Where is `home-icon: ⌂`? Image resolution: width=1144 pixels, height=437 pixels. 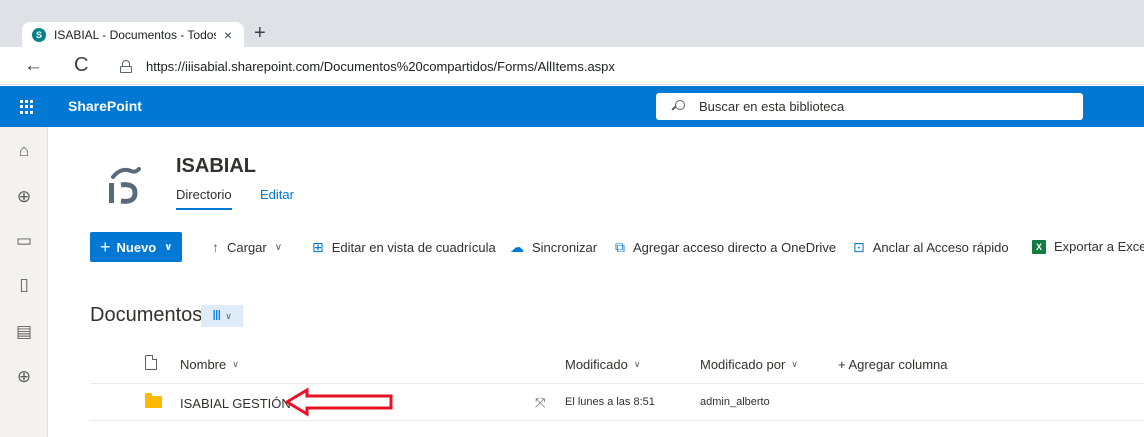
home-icon: ⌂ is located at coordinates (24, 151).